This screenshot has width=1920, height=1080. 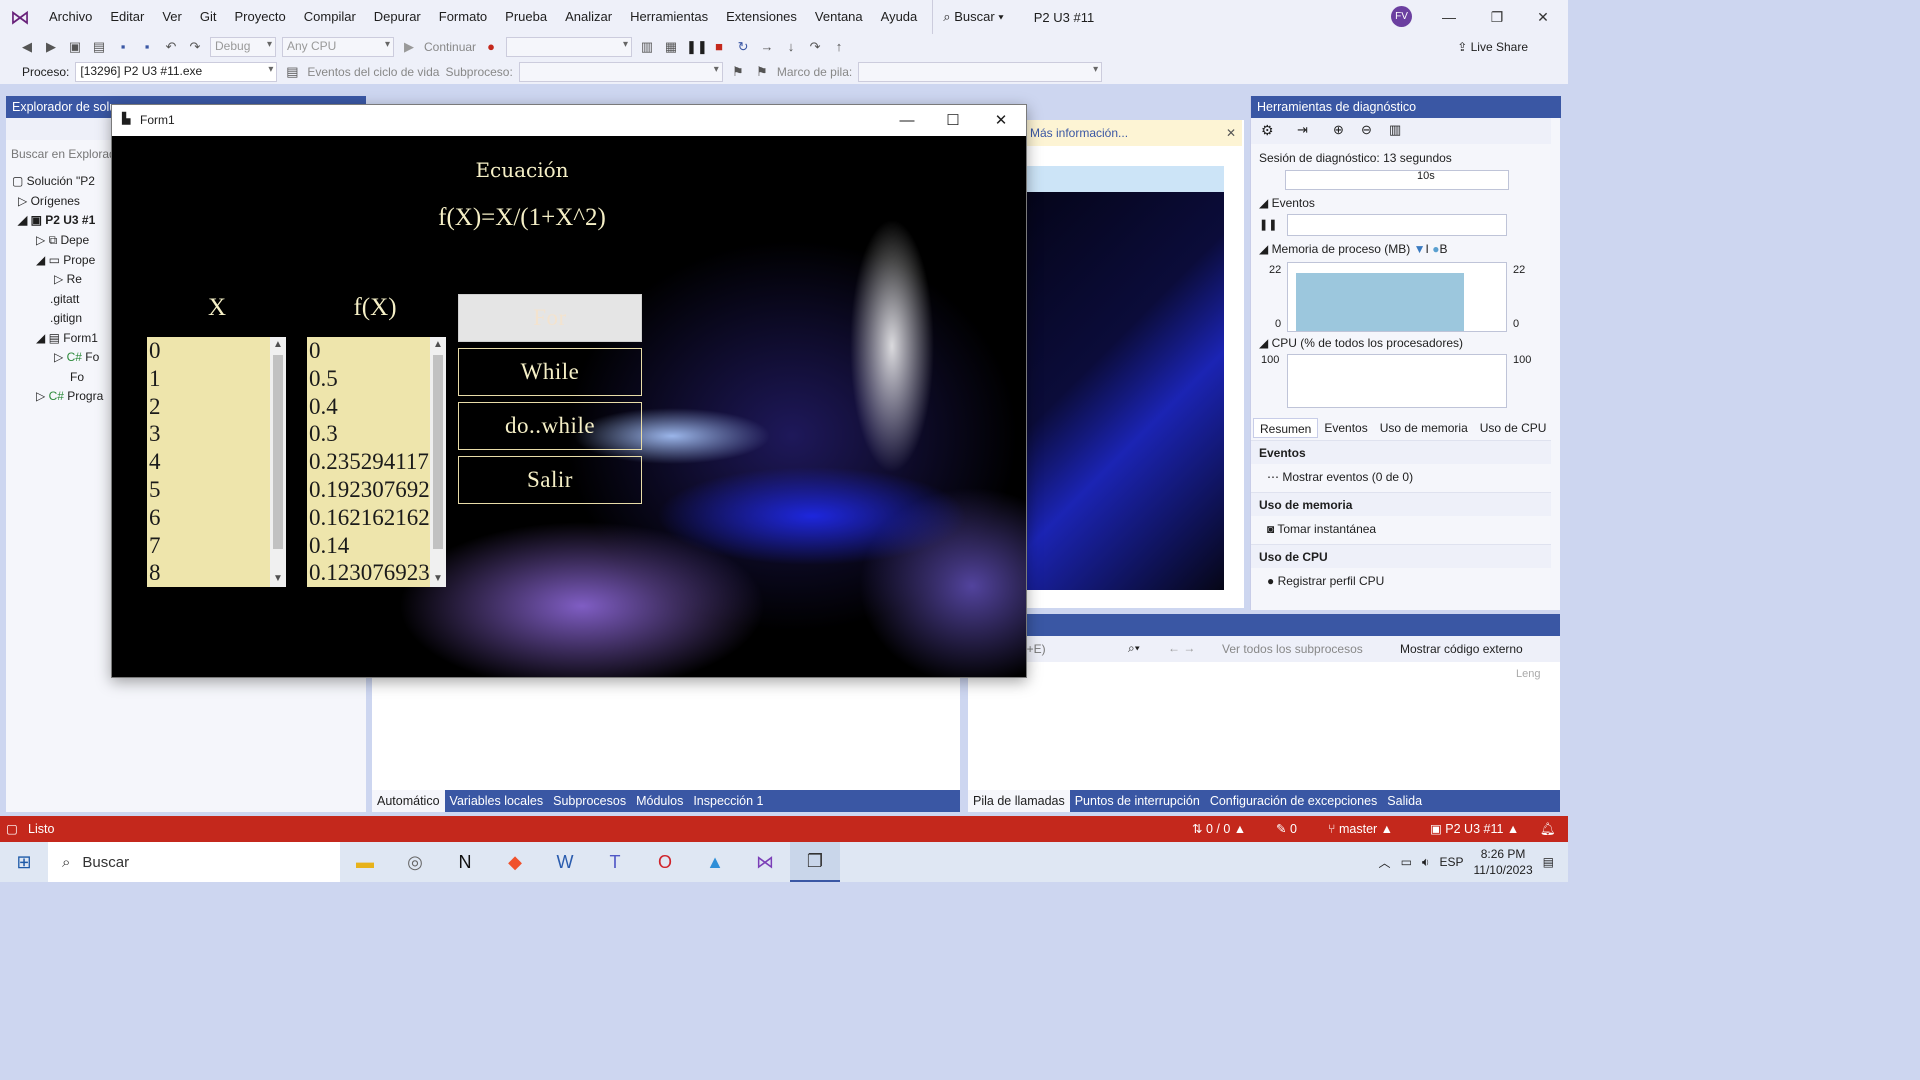 I want to click on step-into-icon: ↓, so click(x=791, y=47).